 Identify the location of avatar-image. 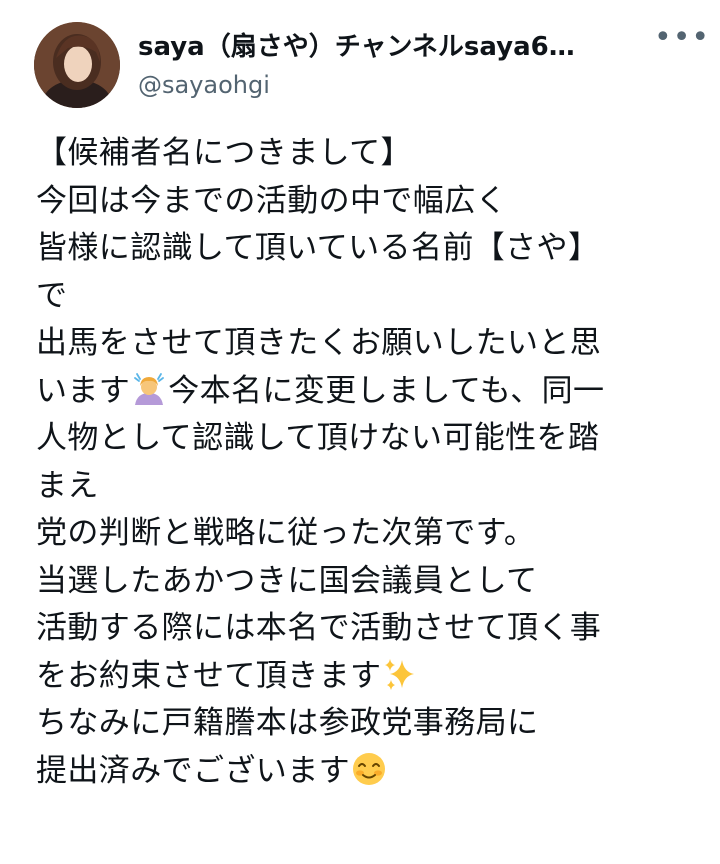
(77, 65).